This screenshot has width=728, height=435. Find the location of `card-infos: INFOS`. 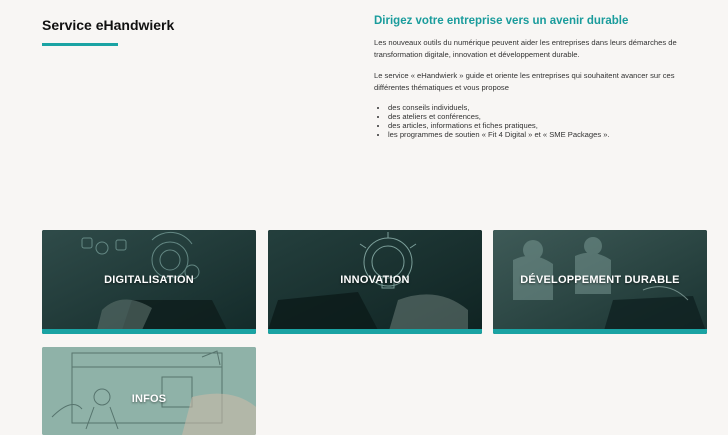

card-infos: INFOS is located at coordinates (149, 391).